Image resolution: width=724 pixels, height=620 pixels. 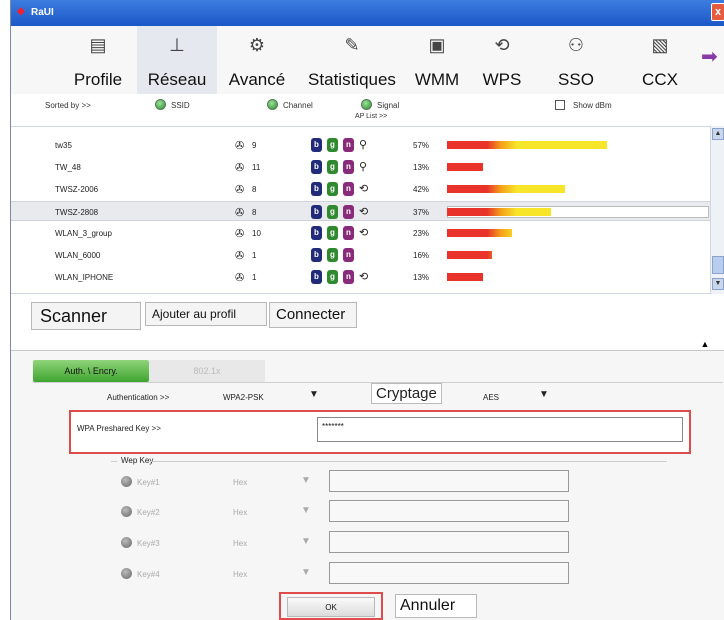 I want to click on wep-key1-input, so click(x=449, y=481).